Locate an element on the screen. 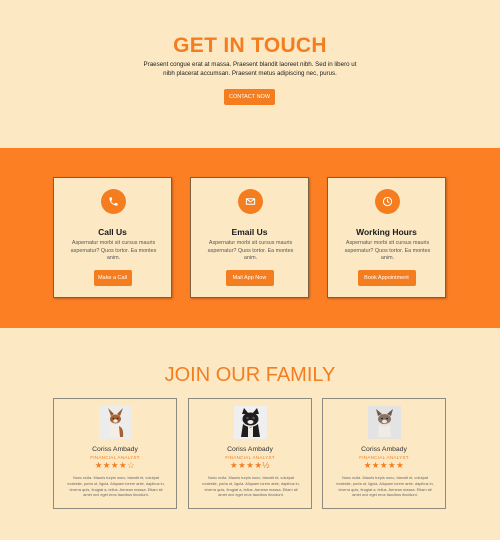 Image resolution: width=500 pixels, height=540 pixels. make-a-call-button: Make a Call is located at coordinates (112, 278).